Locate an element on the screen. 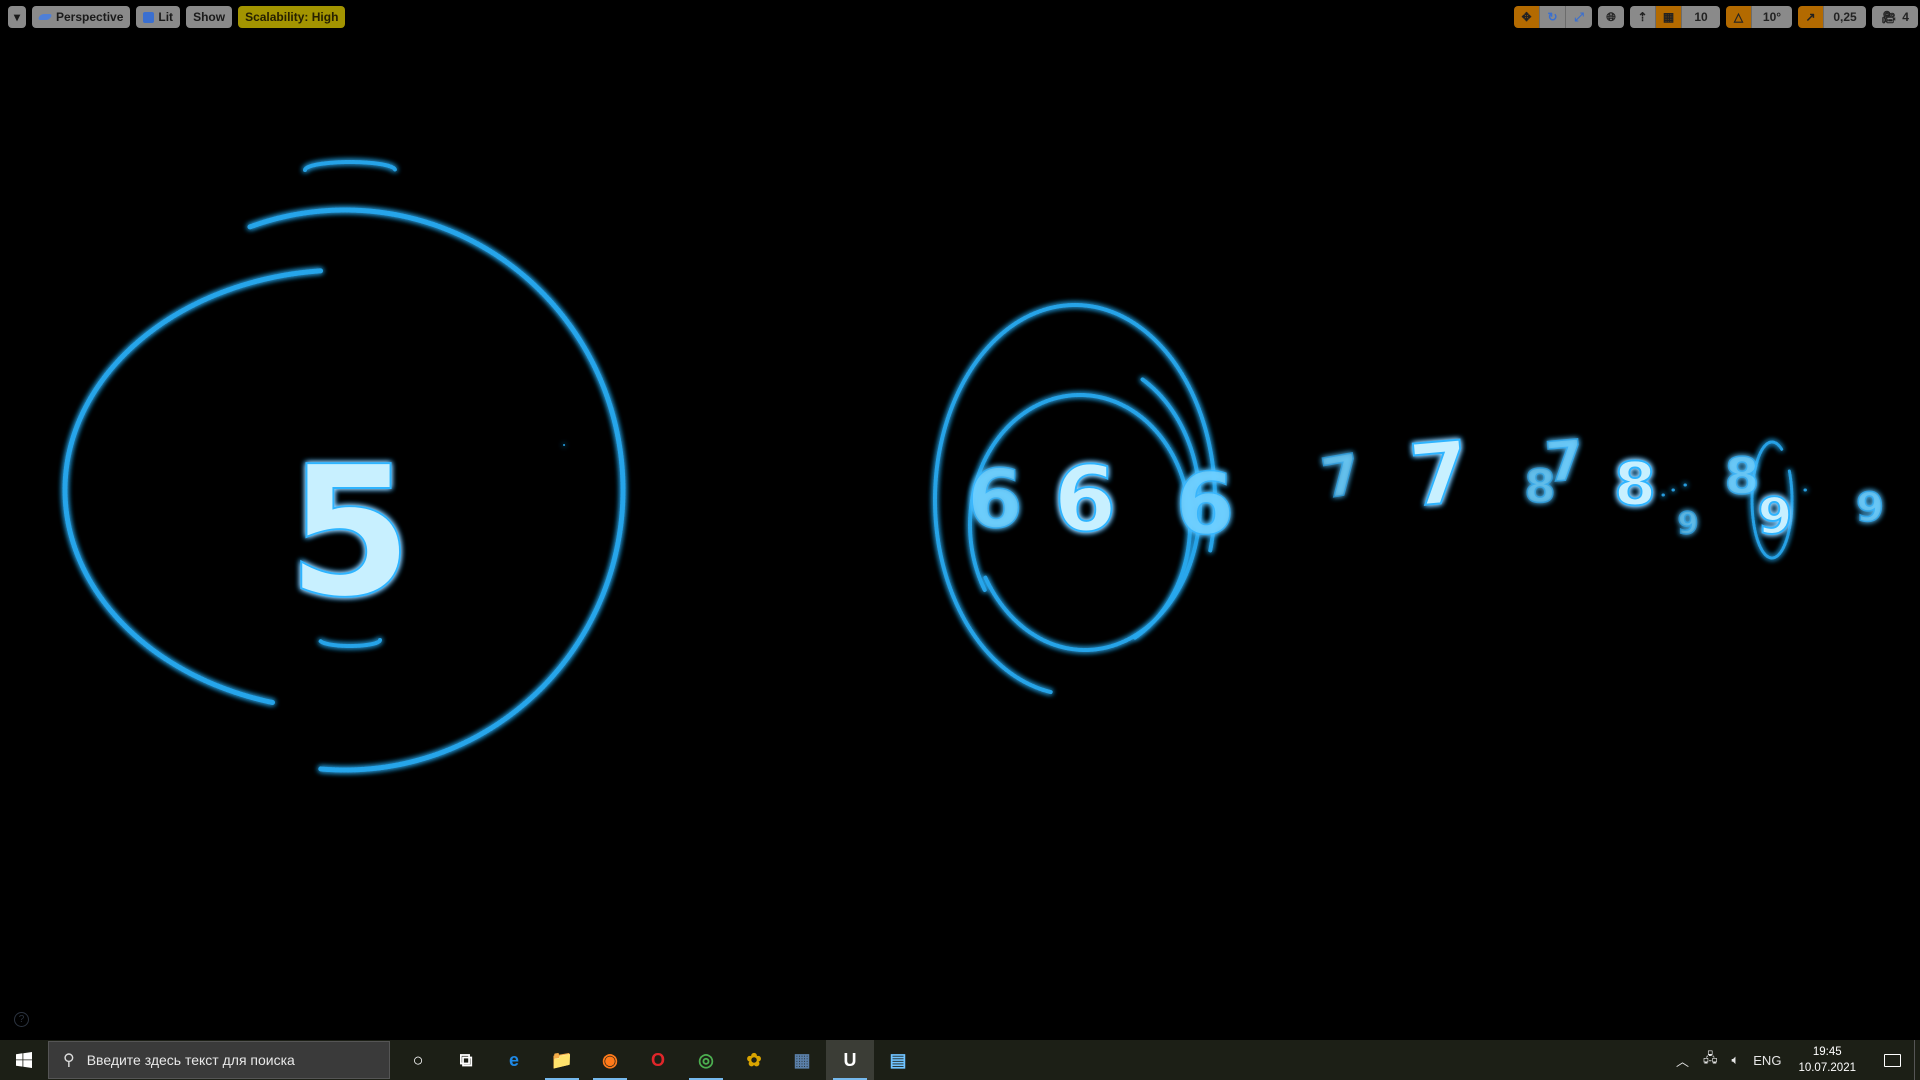 The height and width of the screenshot is (1080, 1920). ring-5-top-fragment is located at coordinates (350, 166).